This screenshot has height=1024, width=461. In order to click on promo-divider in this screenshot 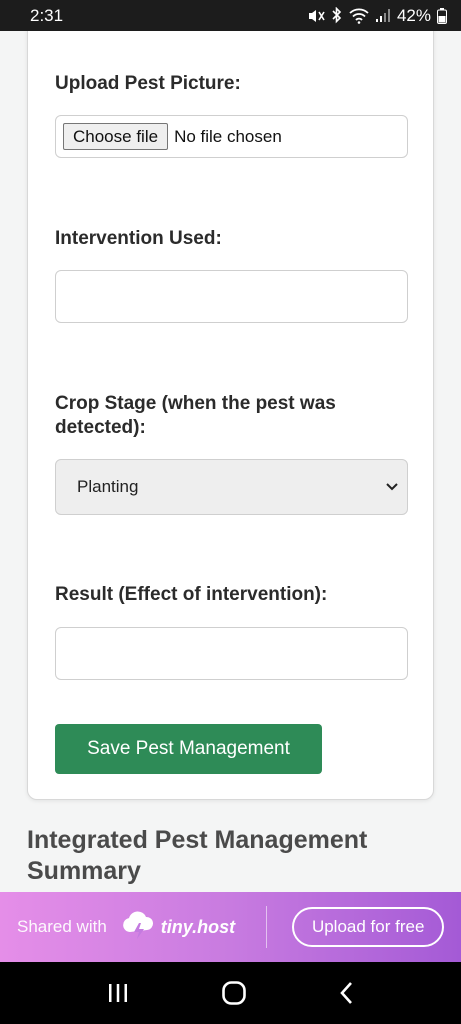, I will do `click(267, 927)`.